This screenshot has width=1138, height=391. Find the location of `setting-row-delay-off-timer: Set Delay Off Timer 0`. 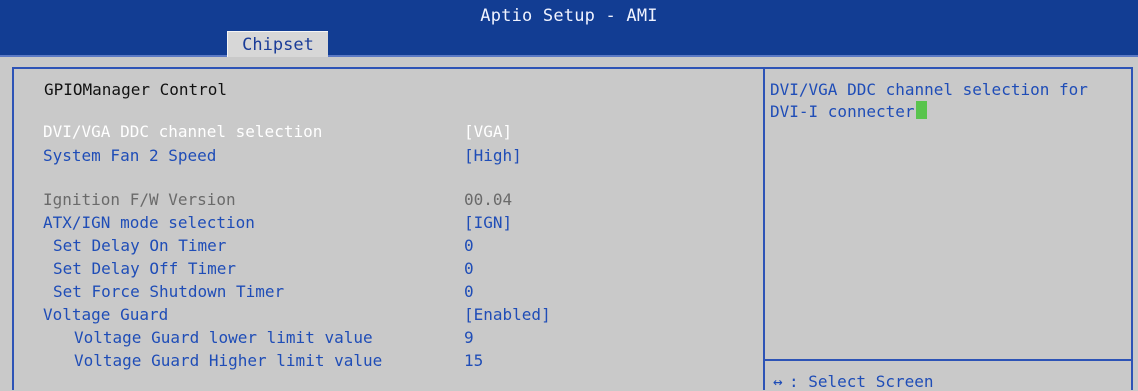

setting-row-delay-off-timer: Set Delay Off Timer 0 is located at coordinates (381, 269).